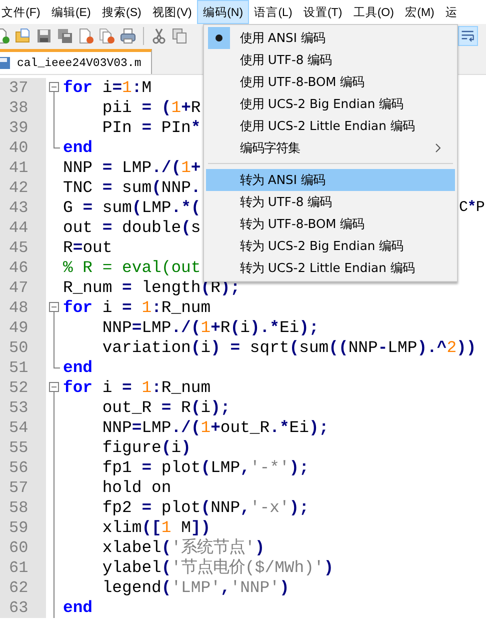 Image resolution: width=486 pixels, height=626 pixels. What do you see at coordinates (330, 126) in the screenshot?
I see `menu-item: 使用 UCS-2 Little Endian 编码` at bounding box center [330, 126].